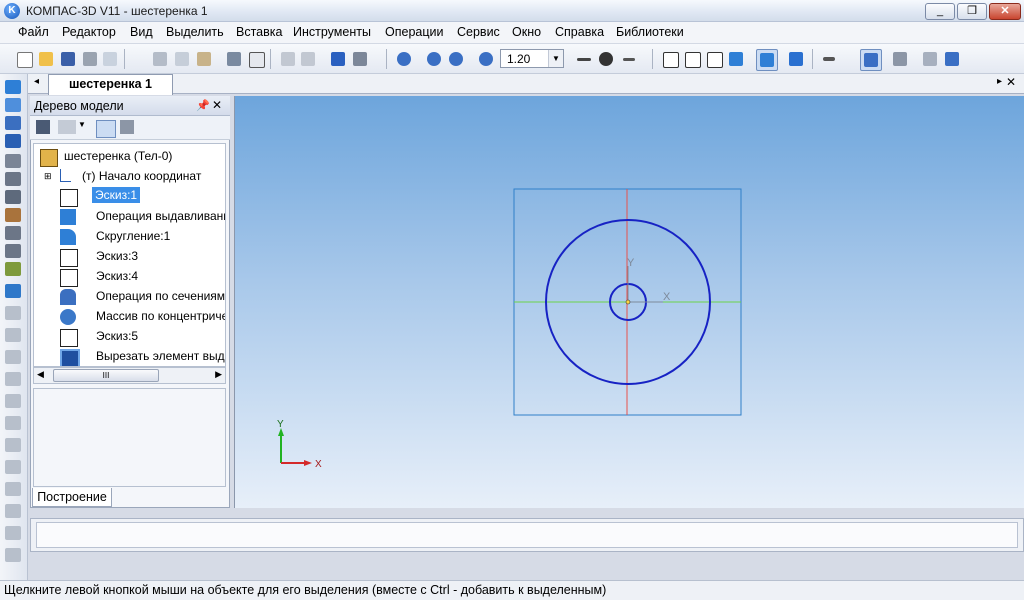  I want to click on minimize-button: _, so click(940, 11).